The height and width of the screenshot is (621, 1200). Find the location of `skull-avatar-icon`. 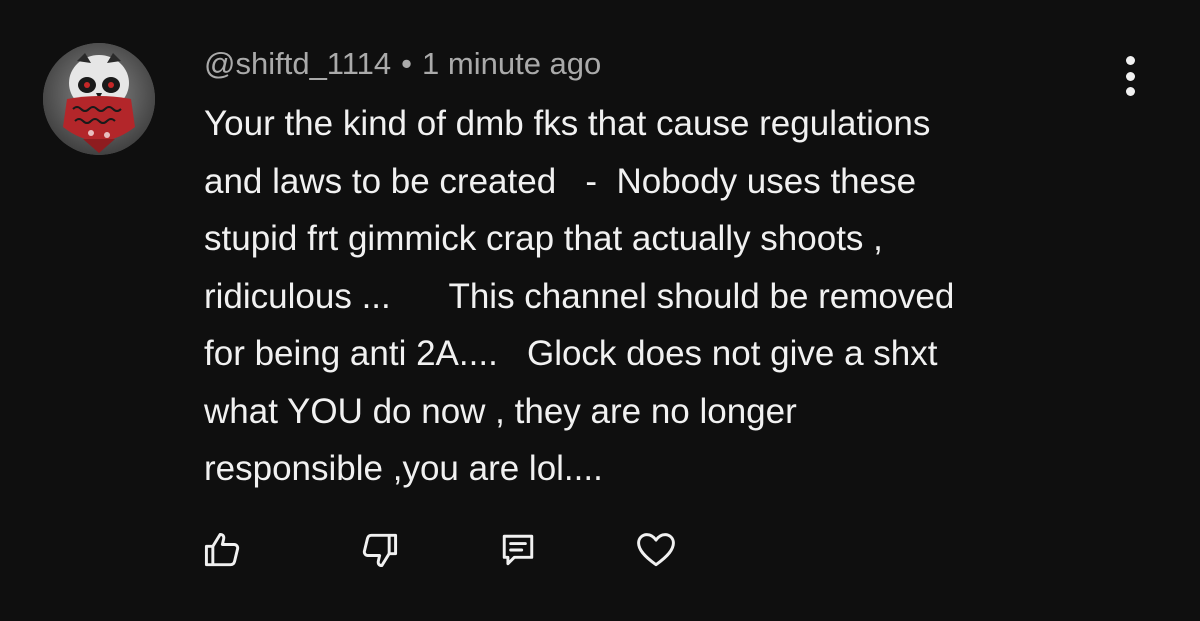

skull-avatar-icon is located at coordinates (99, 99).